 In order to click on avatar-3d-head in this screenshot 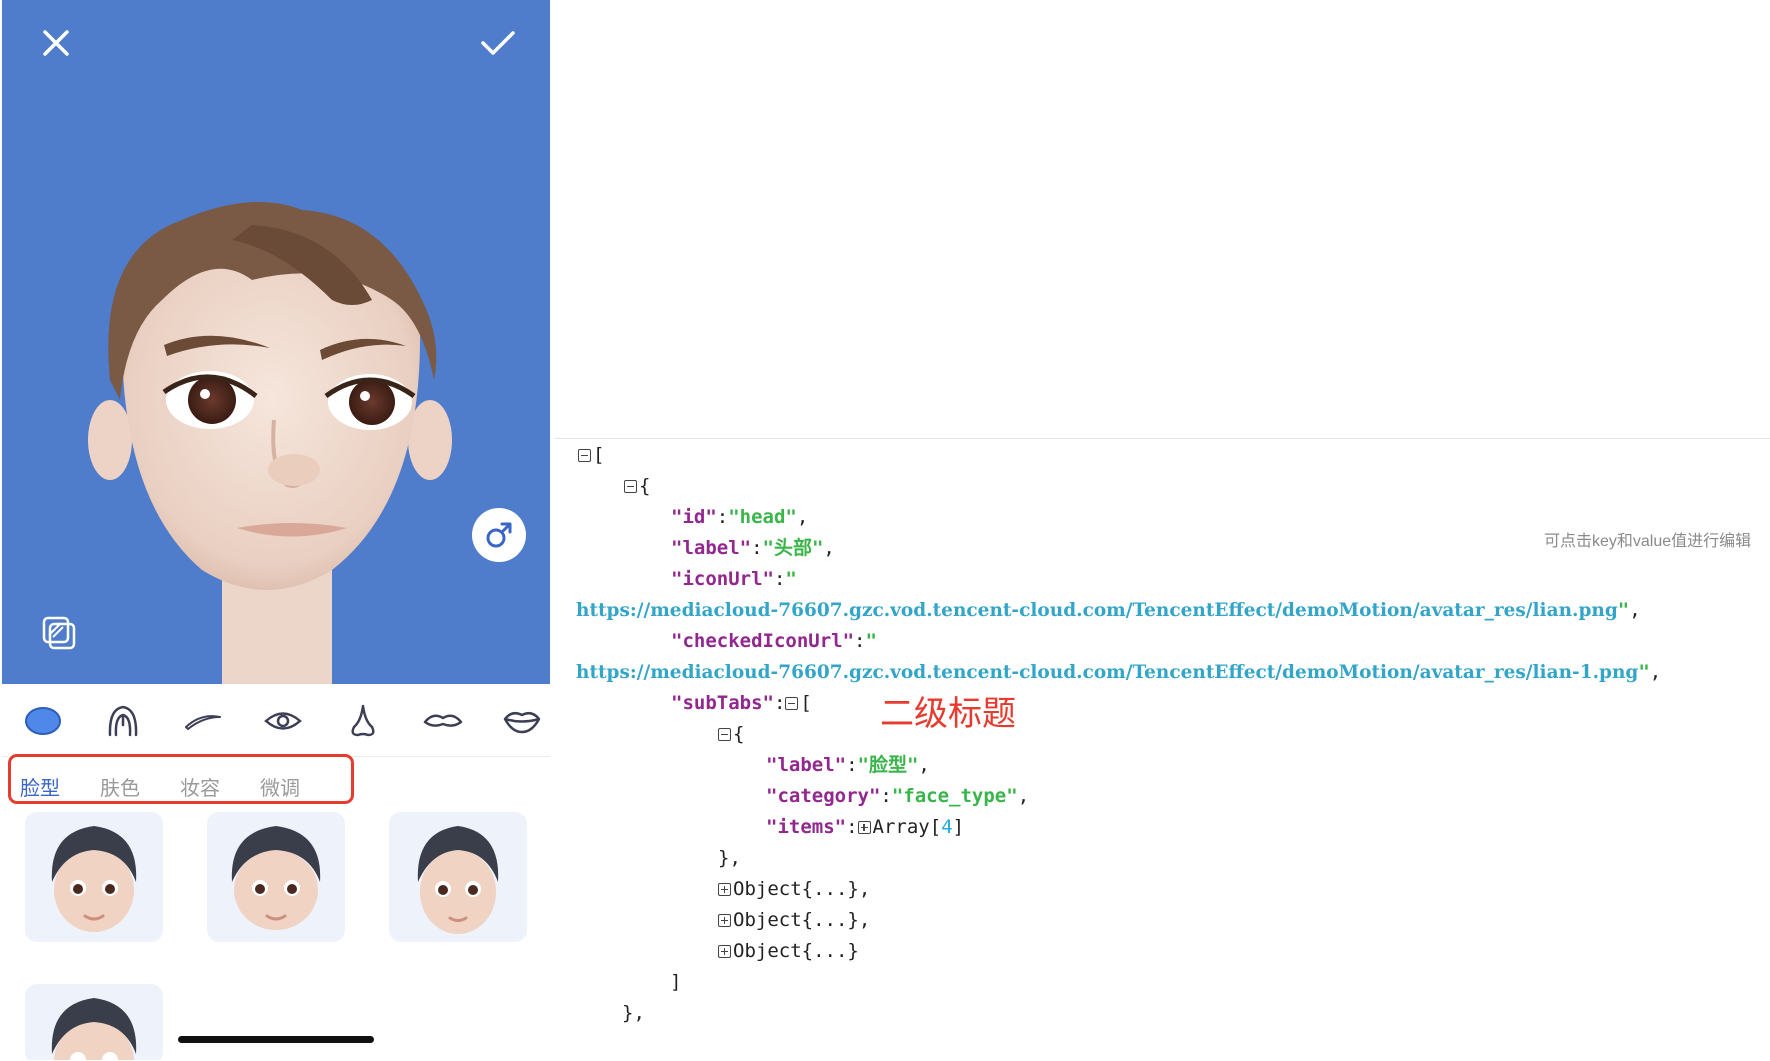, I will do `click(270, 443)`.